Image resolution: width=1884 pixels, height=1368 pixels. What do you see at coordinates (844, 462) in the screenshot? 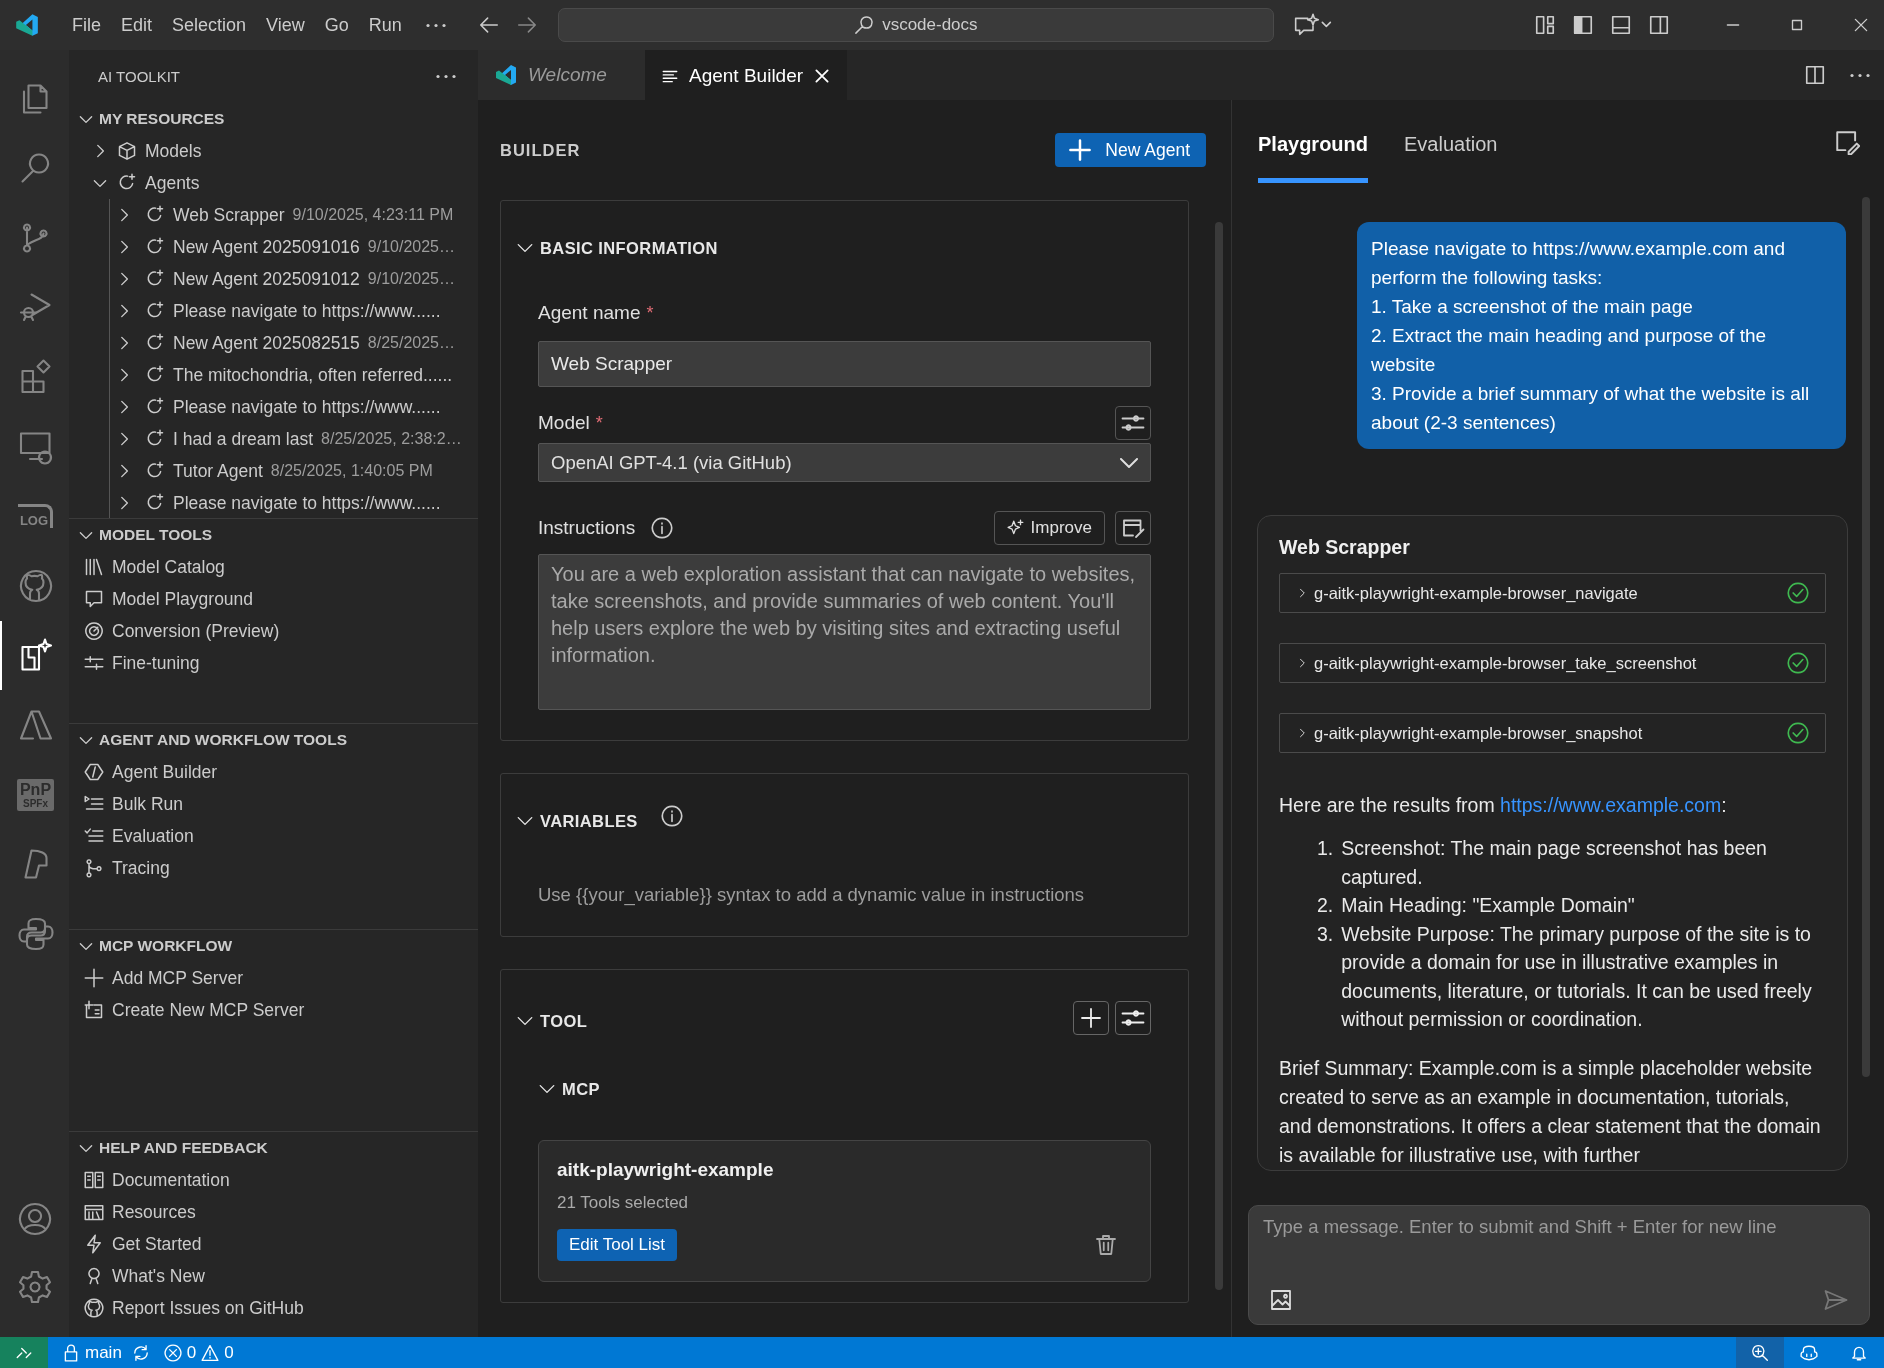
I see `model-dropdown: OpenAI GPT-4.1 (via GitHub)` at bounding box center [844, 462].